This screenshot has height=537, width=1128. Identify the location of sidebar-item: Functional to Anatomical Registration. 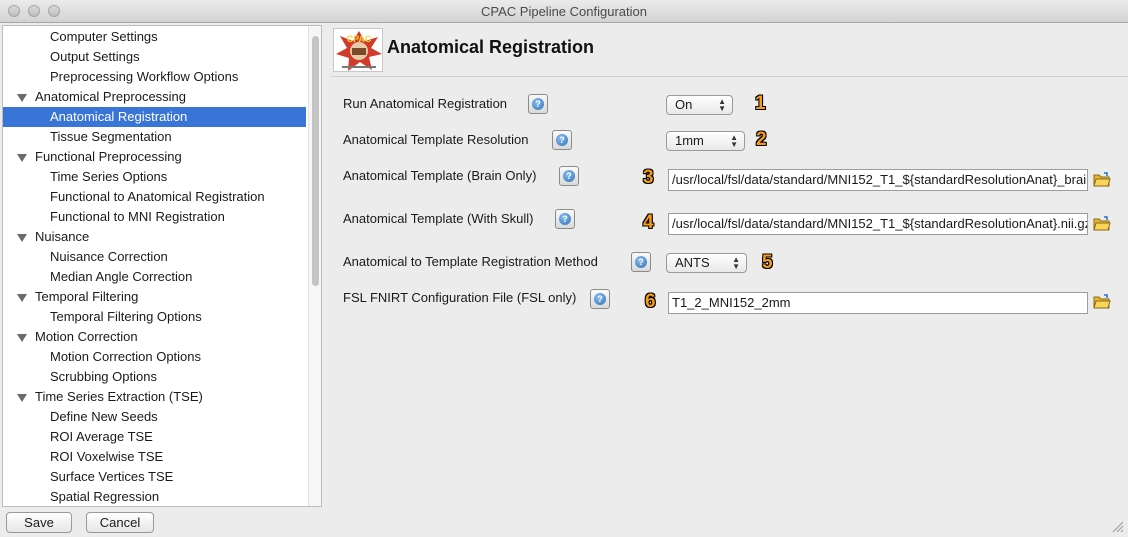
(154, 197).